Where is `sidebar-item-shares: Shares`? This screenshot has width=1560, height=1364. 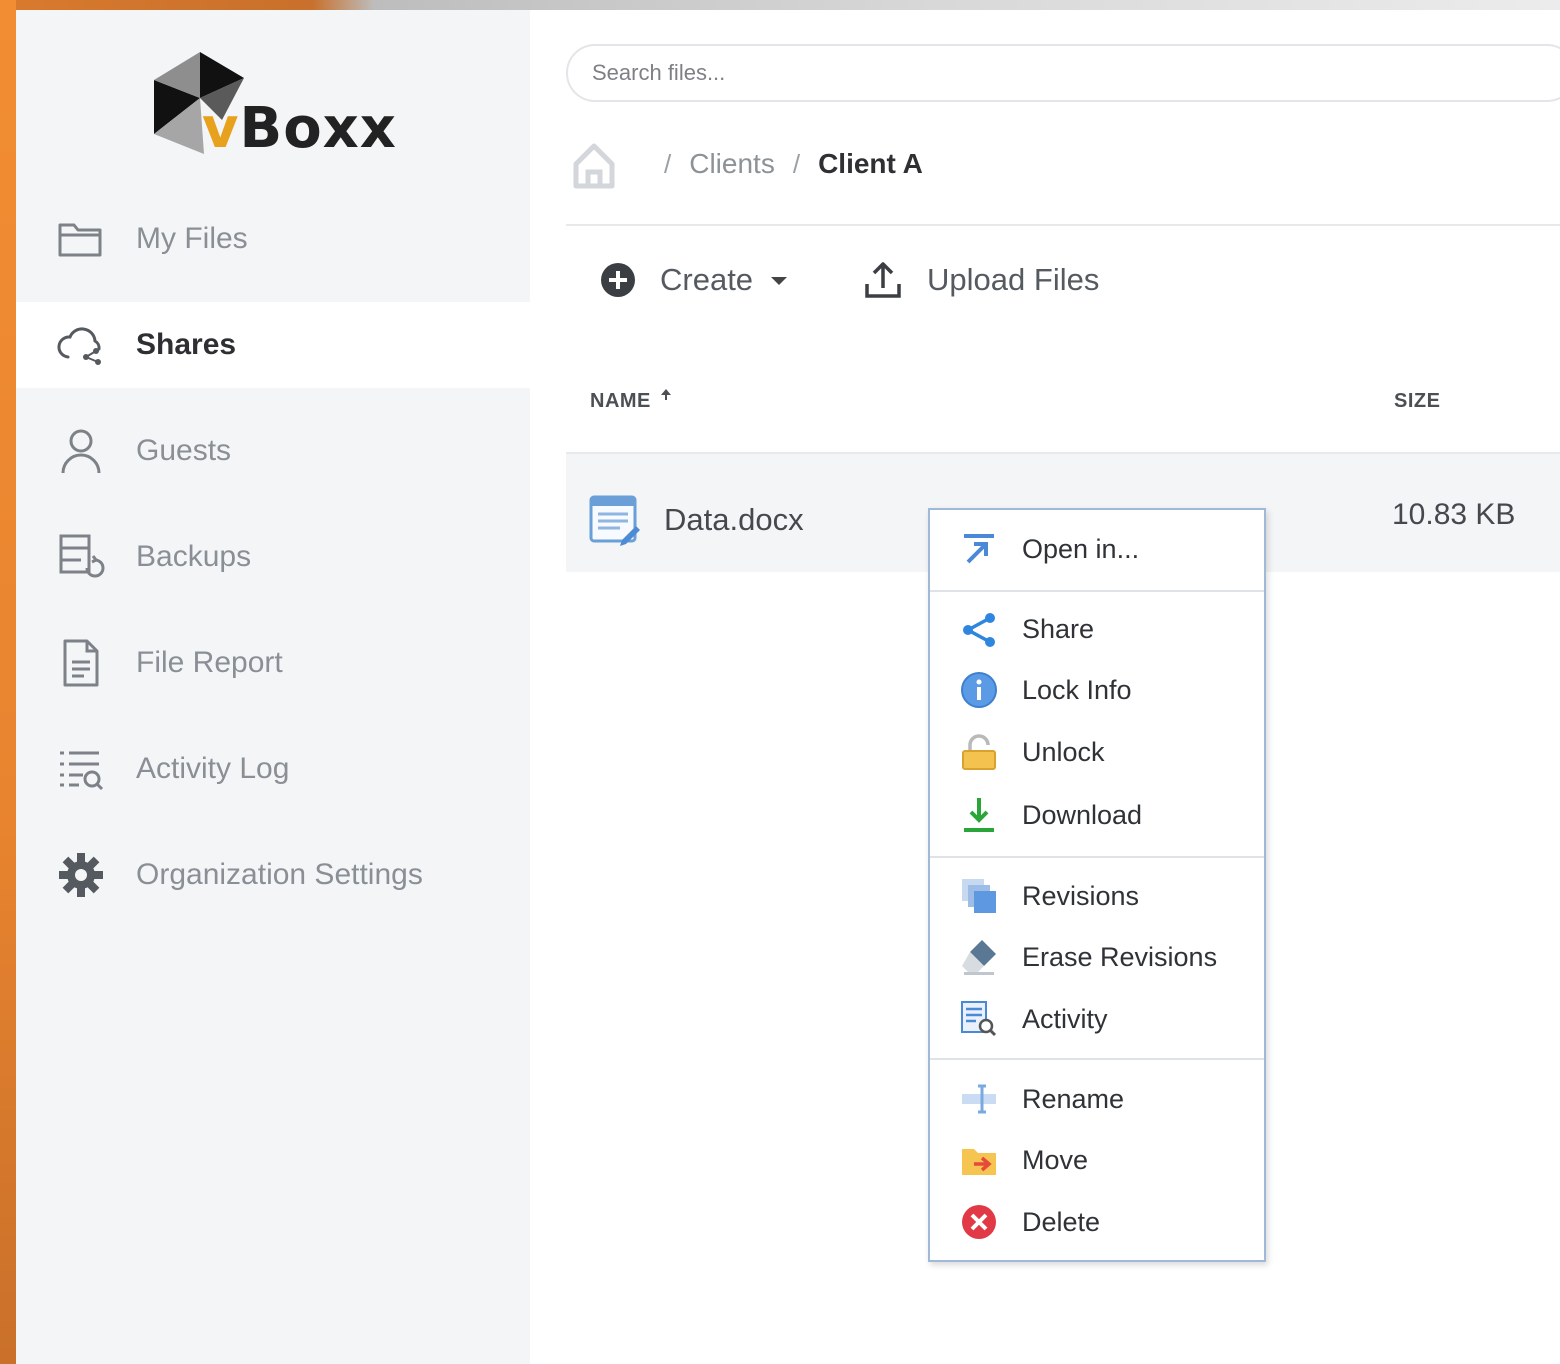
sidebar-item-shares: Shares is located at coordinates (273, 345).